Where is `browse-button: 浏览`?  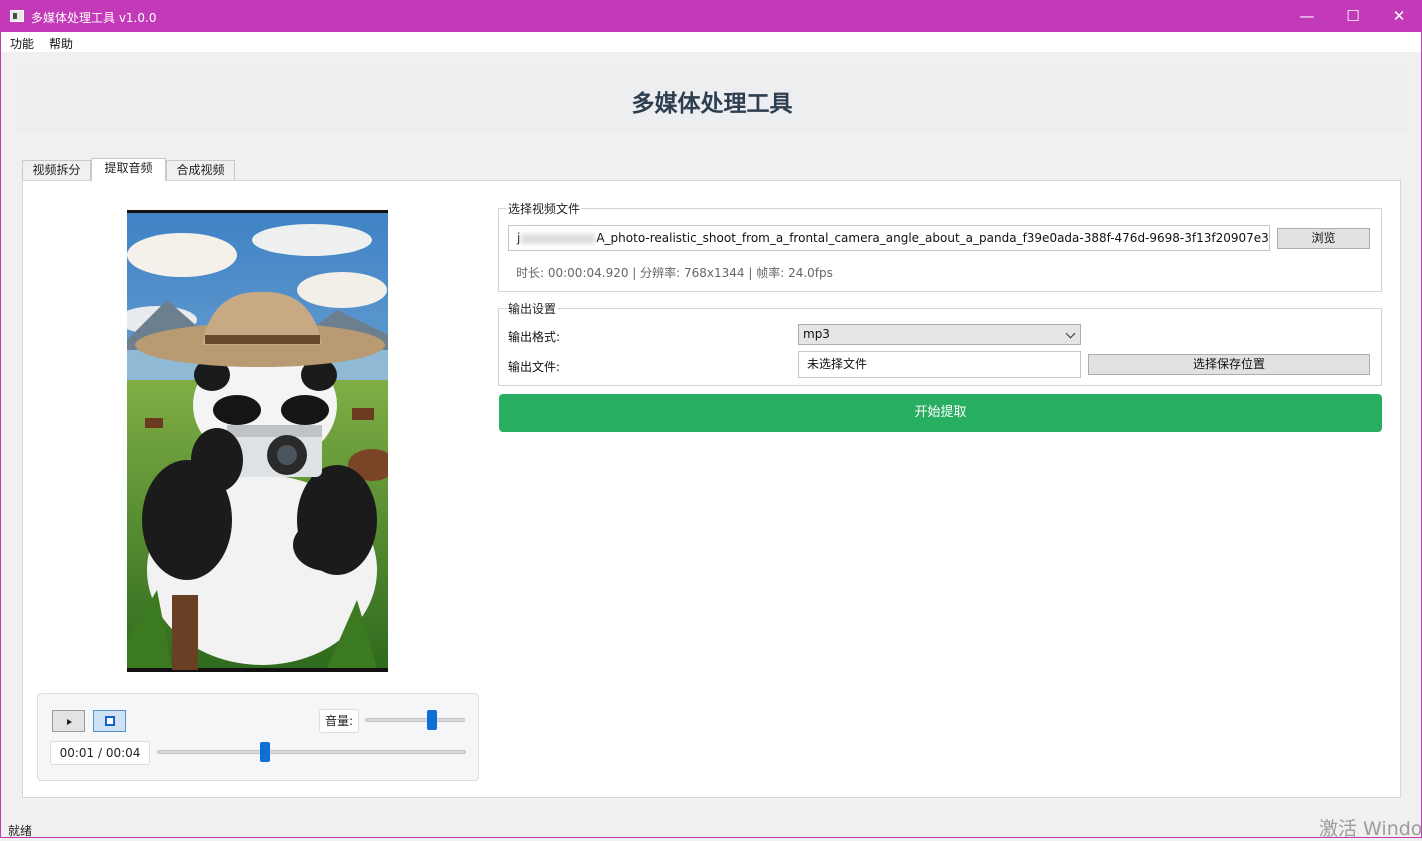
browse-button: 浏览 is located at coordinates (1323, 238).